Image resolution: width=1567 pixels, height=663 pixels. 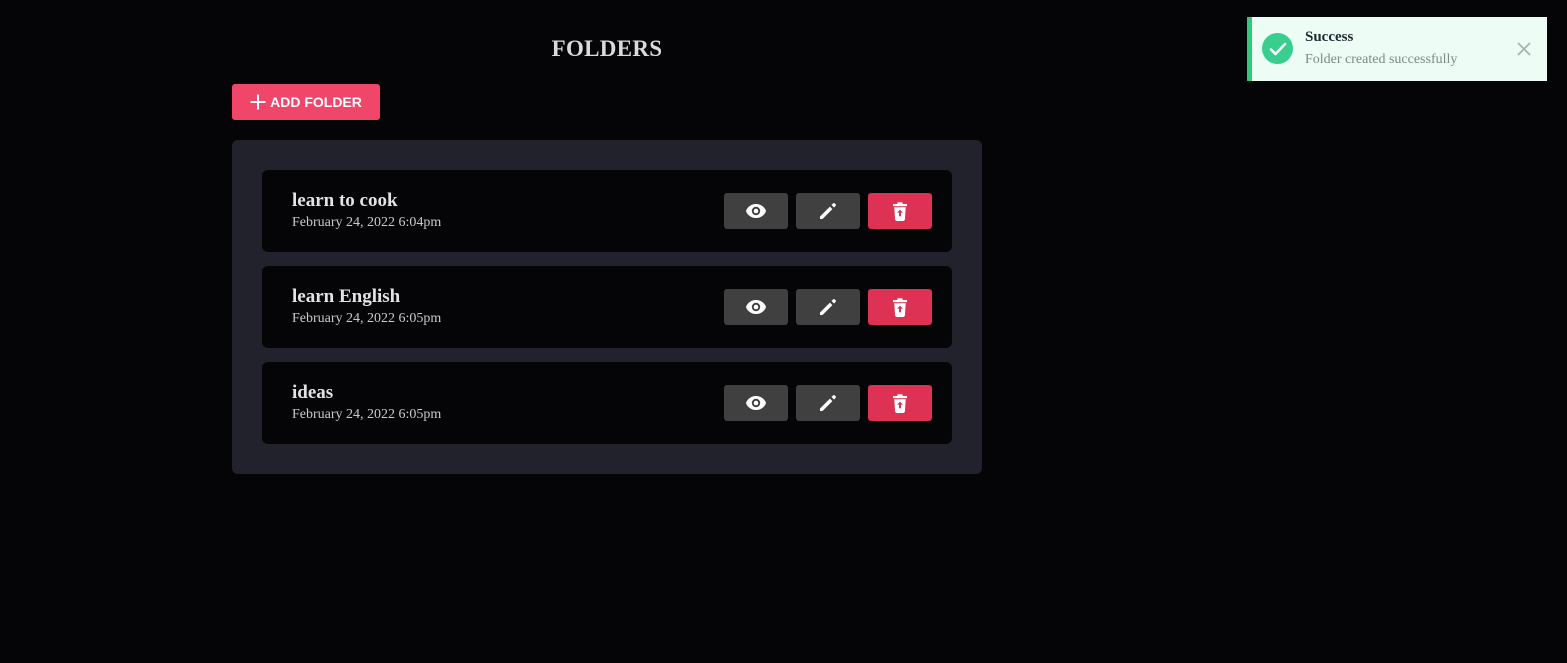 I want to click on folder-card: learn English February 24, 2022 6:05pm, so click(x=607, y=307).